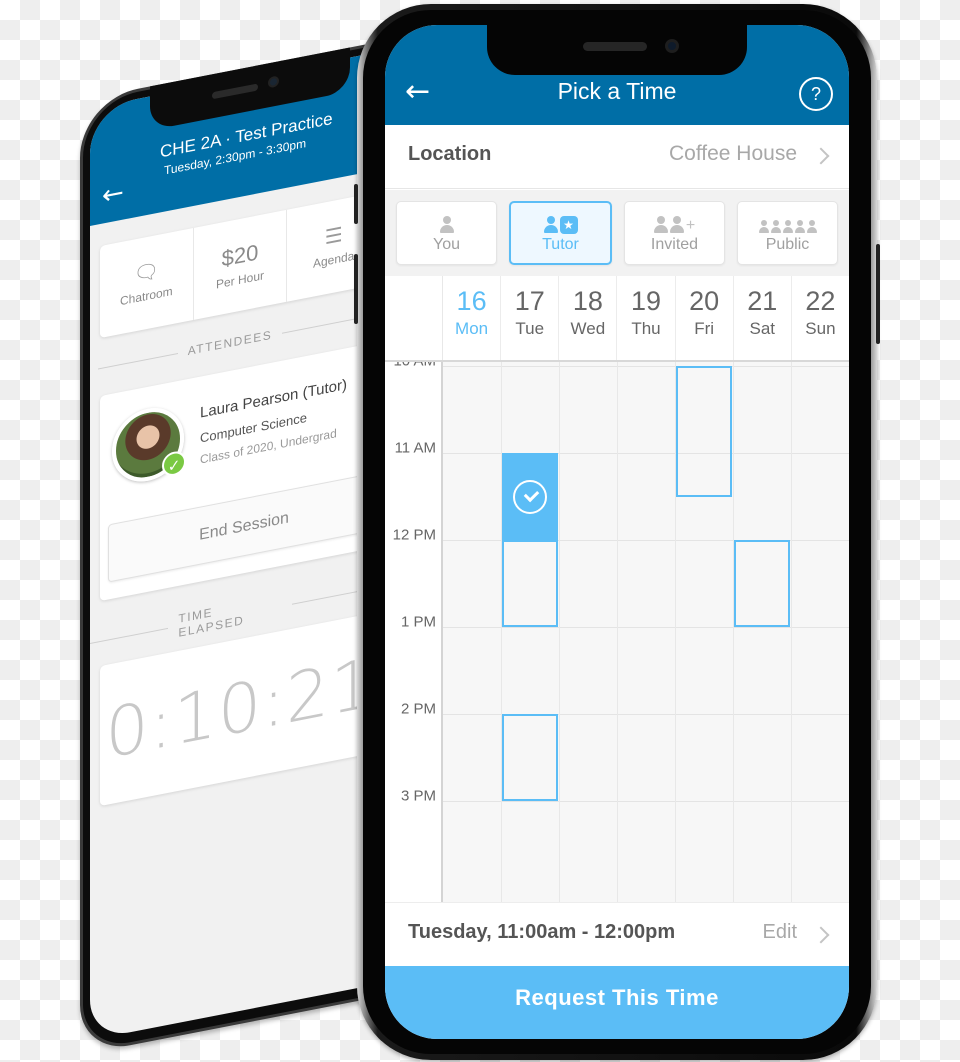 This screenshot has width=960, height=1062. Describe the element at coordinates (674, 244) in the screenshot. I see `visibility-invited-label: Invited` at that location.